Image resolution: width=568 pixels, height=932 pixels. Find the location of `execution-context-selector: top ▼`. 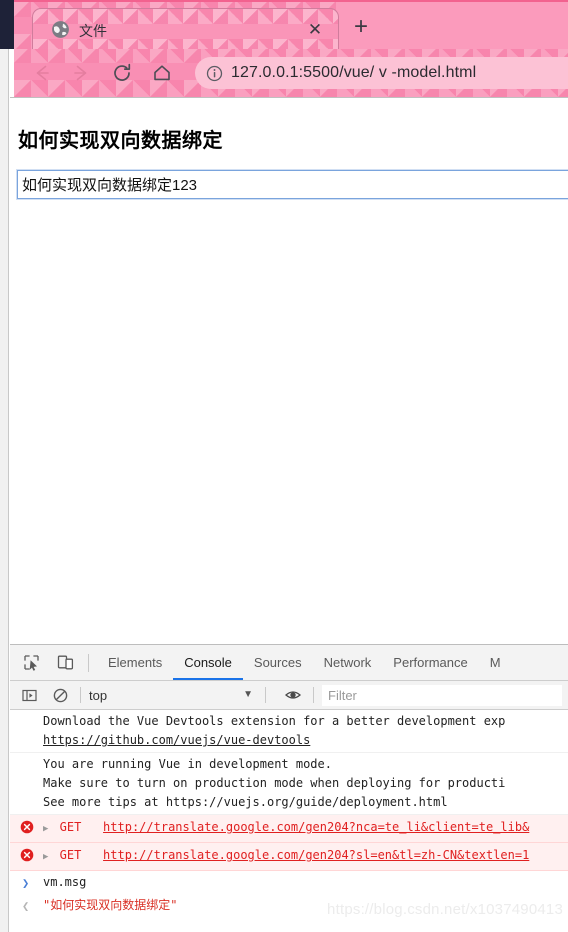

execution-context-selector: top ▼ is located at coordinates (173, 695).